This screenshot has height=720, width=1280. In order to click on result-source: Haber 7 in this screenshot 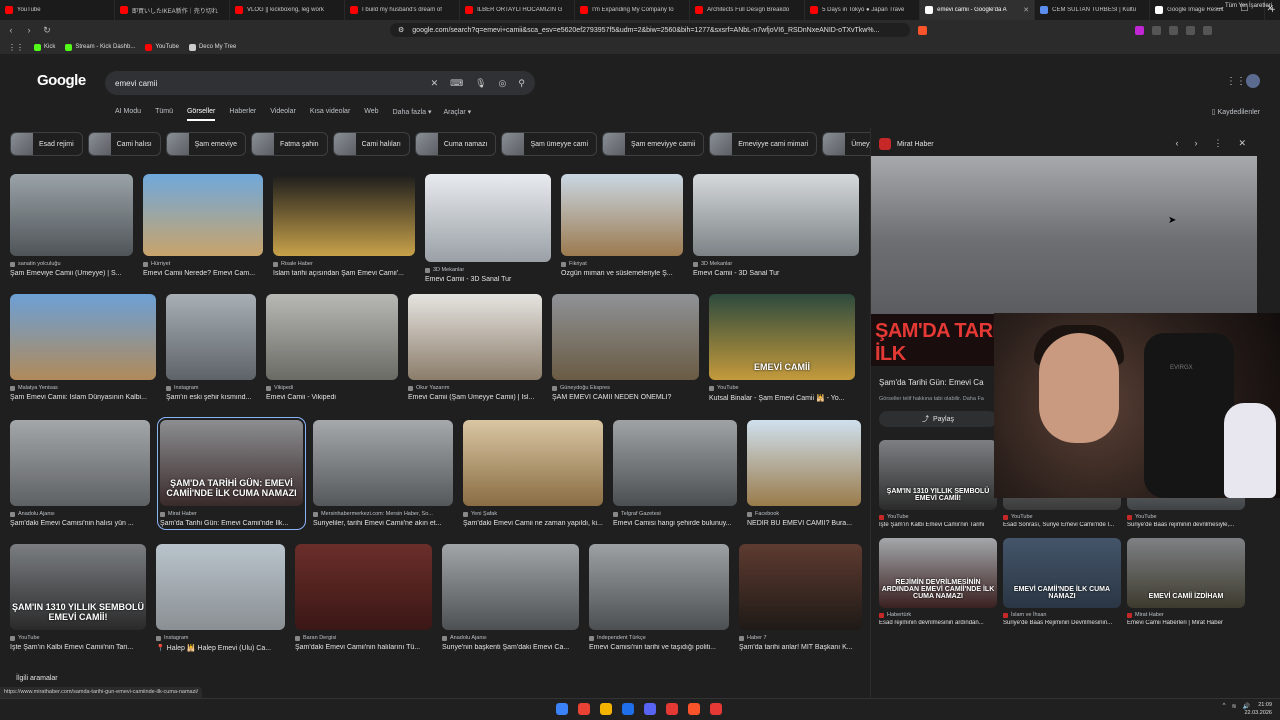, I will do `click(800, 638)`.